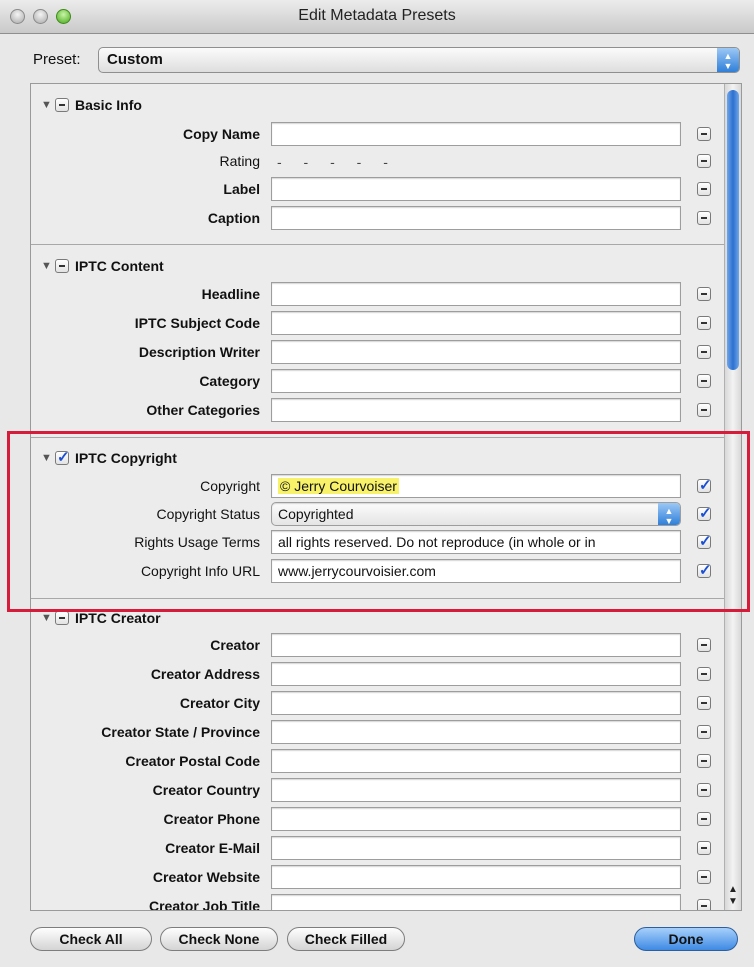 This screenshot has height=967, width=754. Describe the element at coordinates (476, 877) in the screenshot. I see `creator-website-input` at that location.